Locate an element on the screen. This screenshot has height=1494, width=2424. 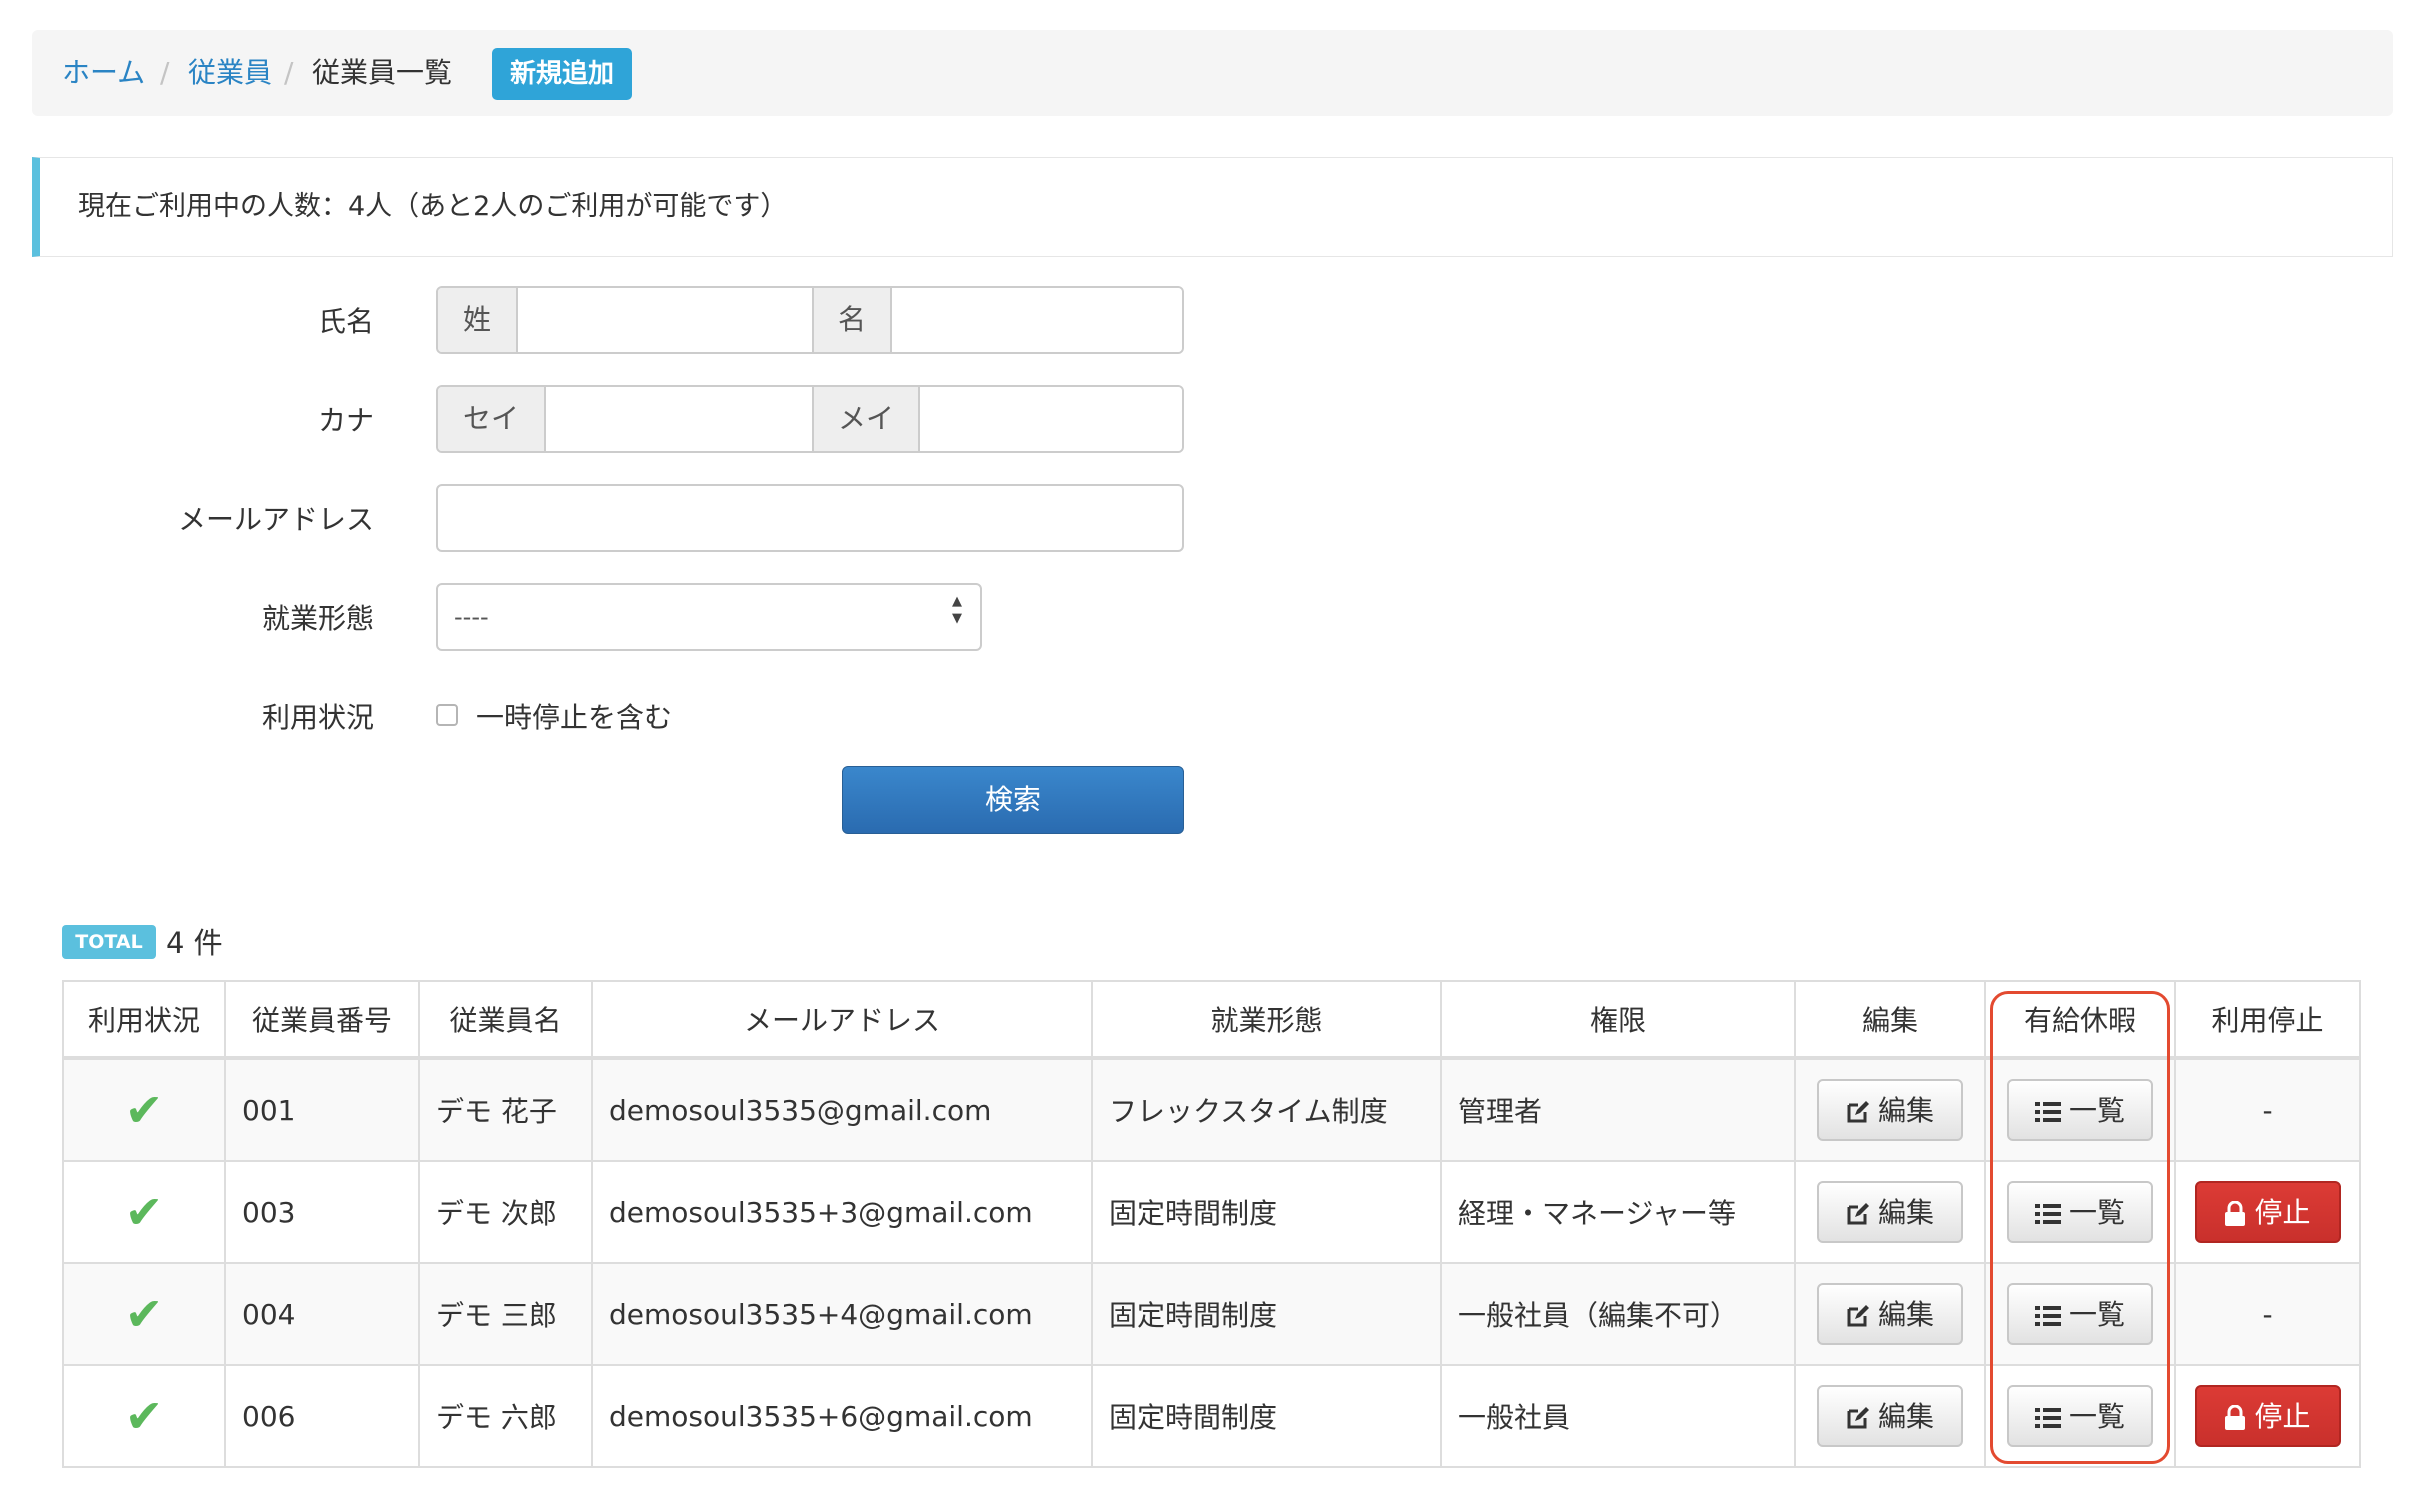
first-kana-input is located at coordinates (1051, 419).